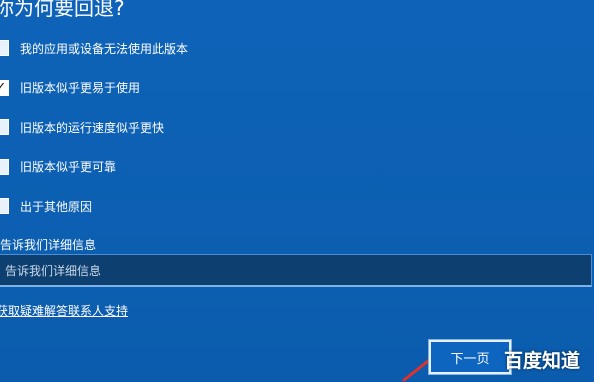 The height and width of the screenshot is (382, 594). I want to click on watermark-logo: 百度知道, so click(542, 361).